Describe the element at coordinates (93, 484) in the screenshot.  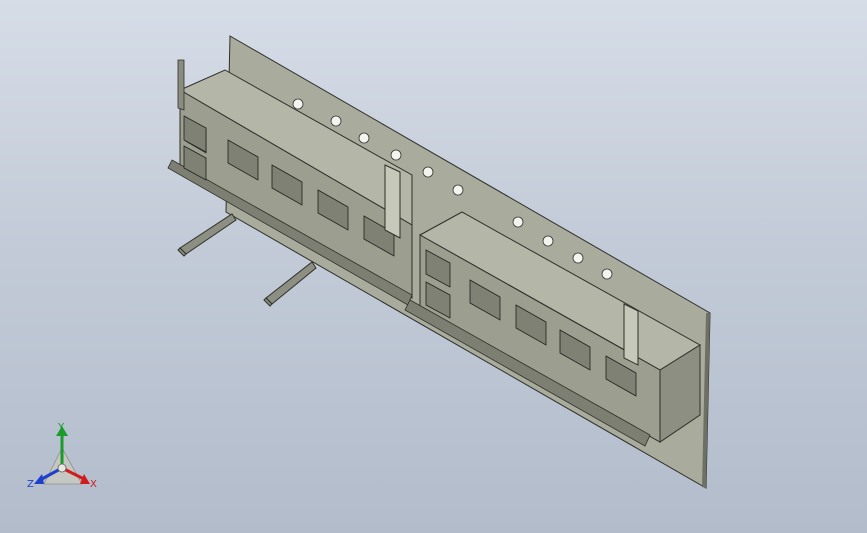
I see `axis-x-label: X` at that location.